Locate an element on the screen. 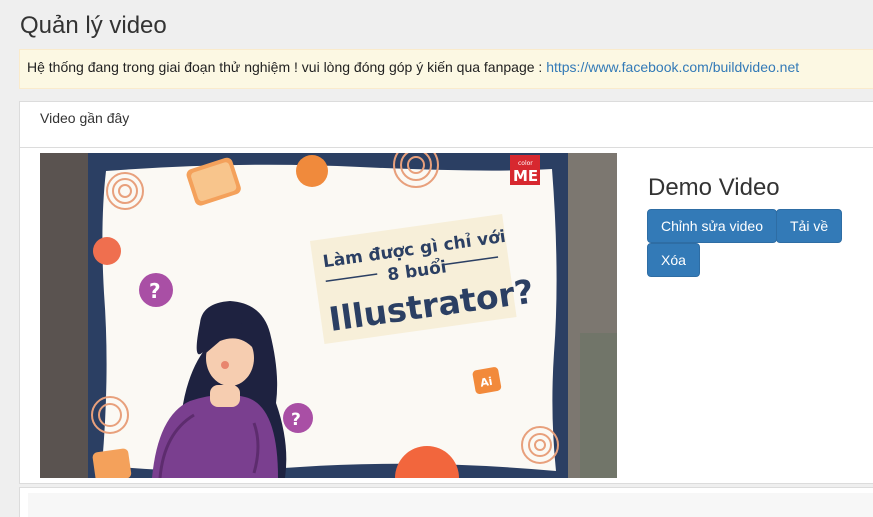 The width and height of the screenshot is (873, 517). page-title: Quản lý video is located at coordinates (93, 25).